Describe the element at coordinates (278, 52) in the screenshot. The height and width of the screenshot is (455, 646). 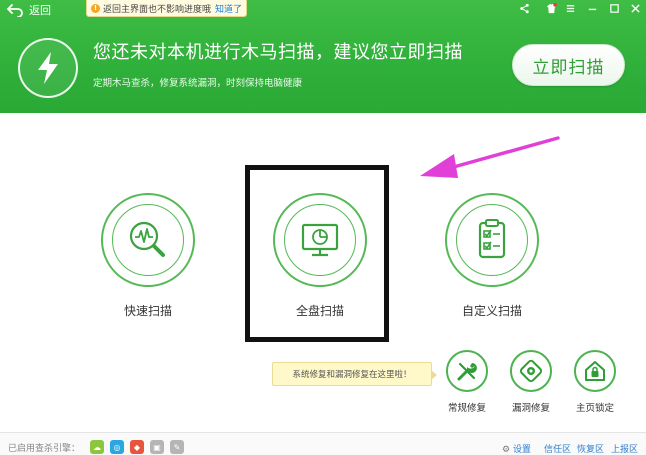
I see `hero-title: 您还未对本机进行木马扫描，建议您立即扫描` at that location.